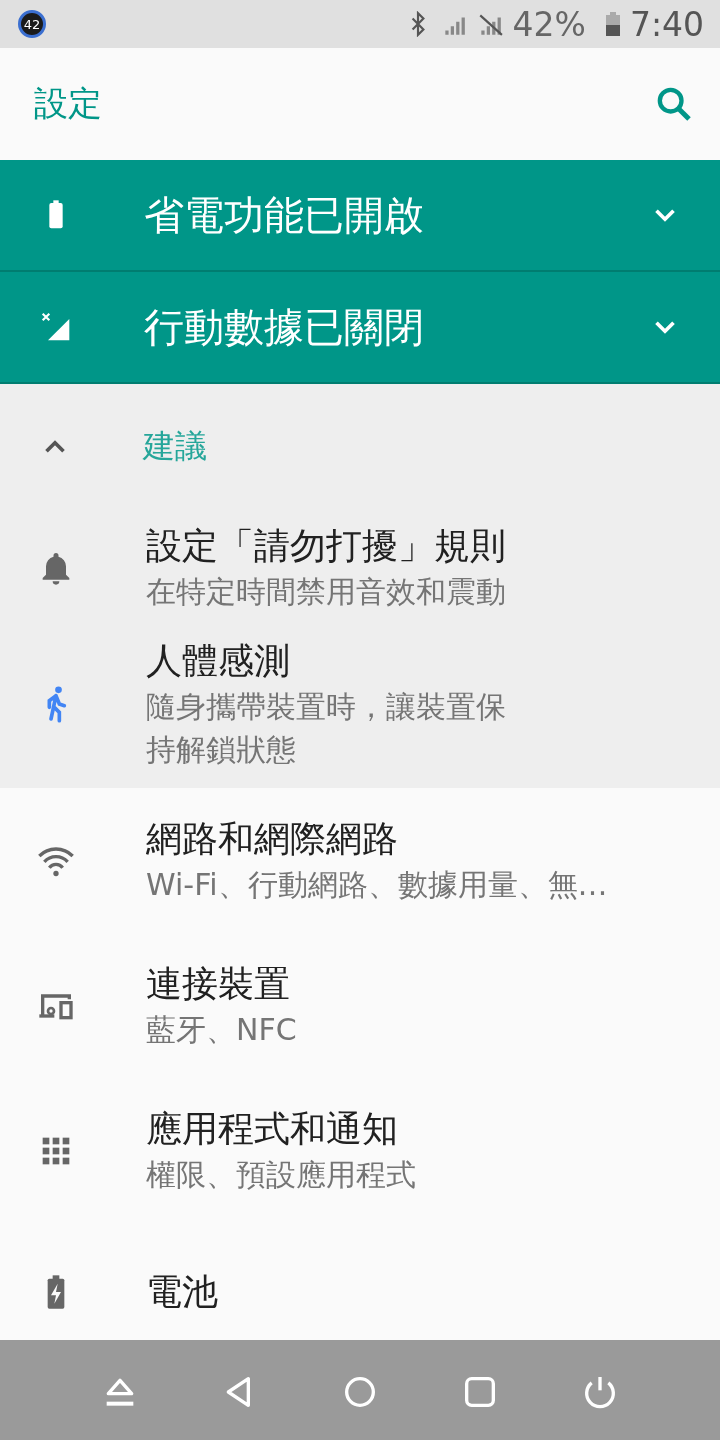 The image size is (720, 1440). I want to click on battery-icon, so click(612, 24).